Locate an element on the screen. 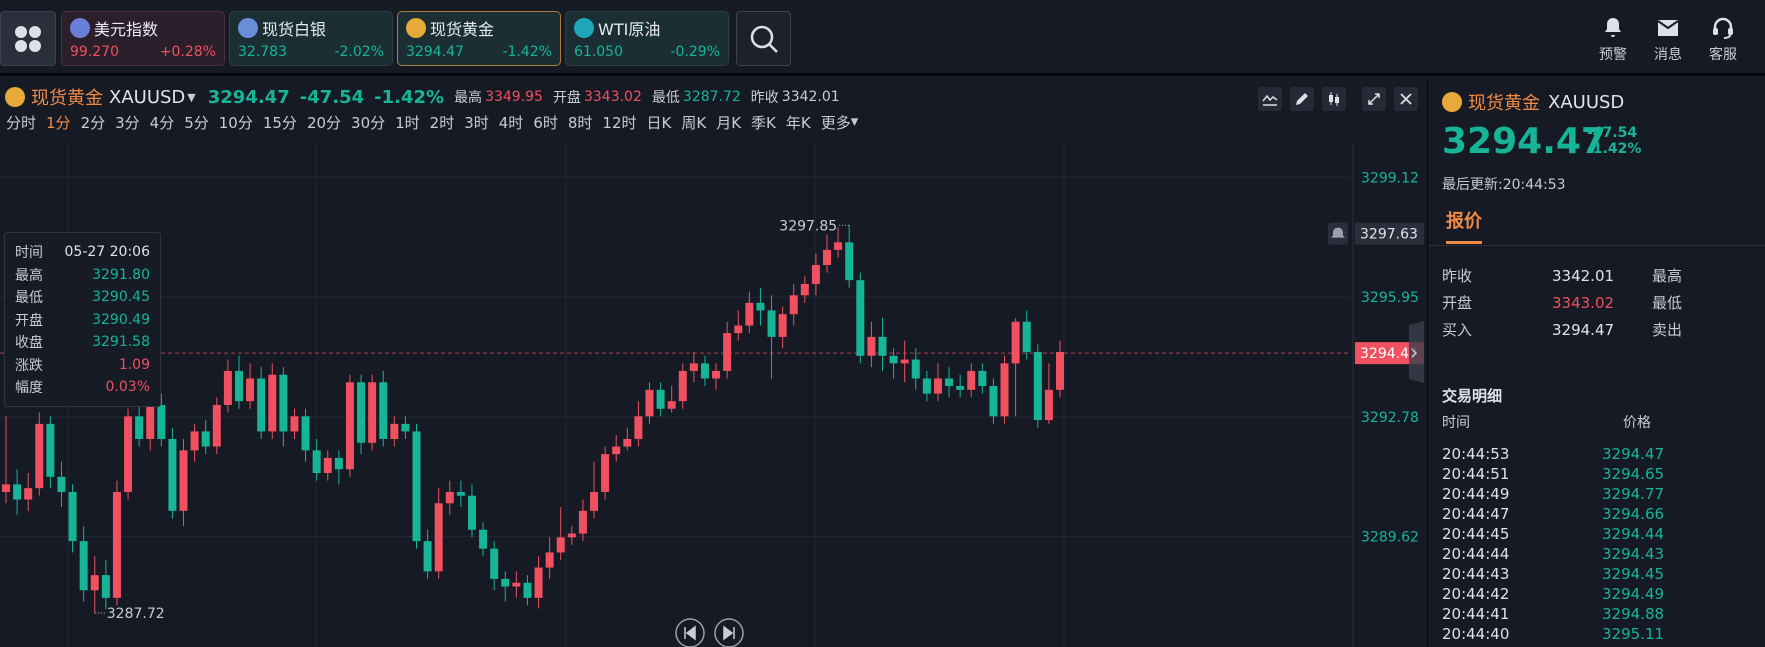 The width and height of the screenshot is (1765, 647). scroll-right-handle is located at coordinates (1416, 352).